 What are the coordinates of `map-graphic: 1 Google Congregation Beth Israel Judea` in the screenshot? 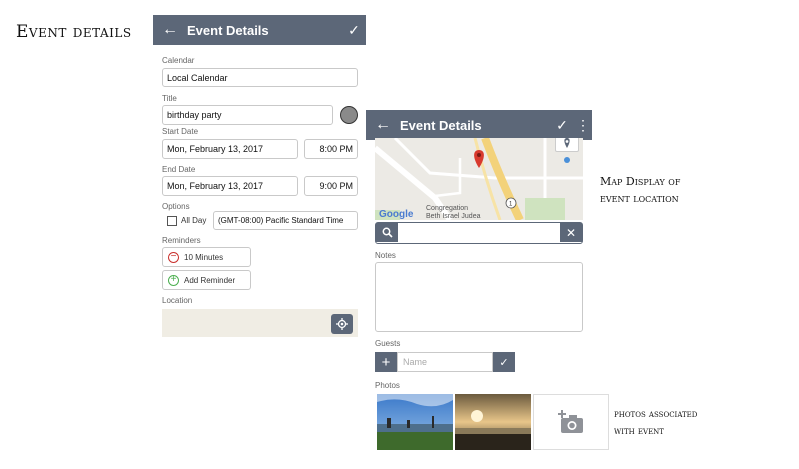 It's located at (479, 179).